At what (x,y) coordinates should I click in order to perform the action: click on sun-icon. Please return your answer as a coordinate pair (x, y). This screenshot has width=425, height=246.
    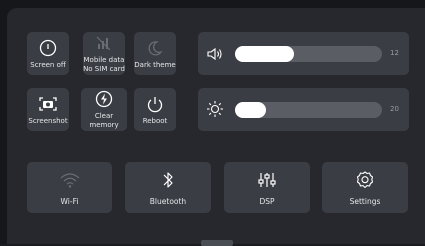
    Looking at the image, I should click on (215, 111).